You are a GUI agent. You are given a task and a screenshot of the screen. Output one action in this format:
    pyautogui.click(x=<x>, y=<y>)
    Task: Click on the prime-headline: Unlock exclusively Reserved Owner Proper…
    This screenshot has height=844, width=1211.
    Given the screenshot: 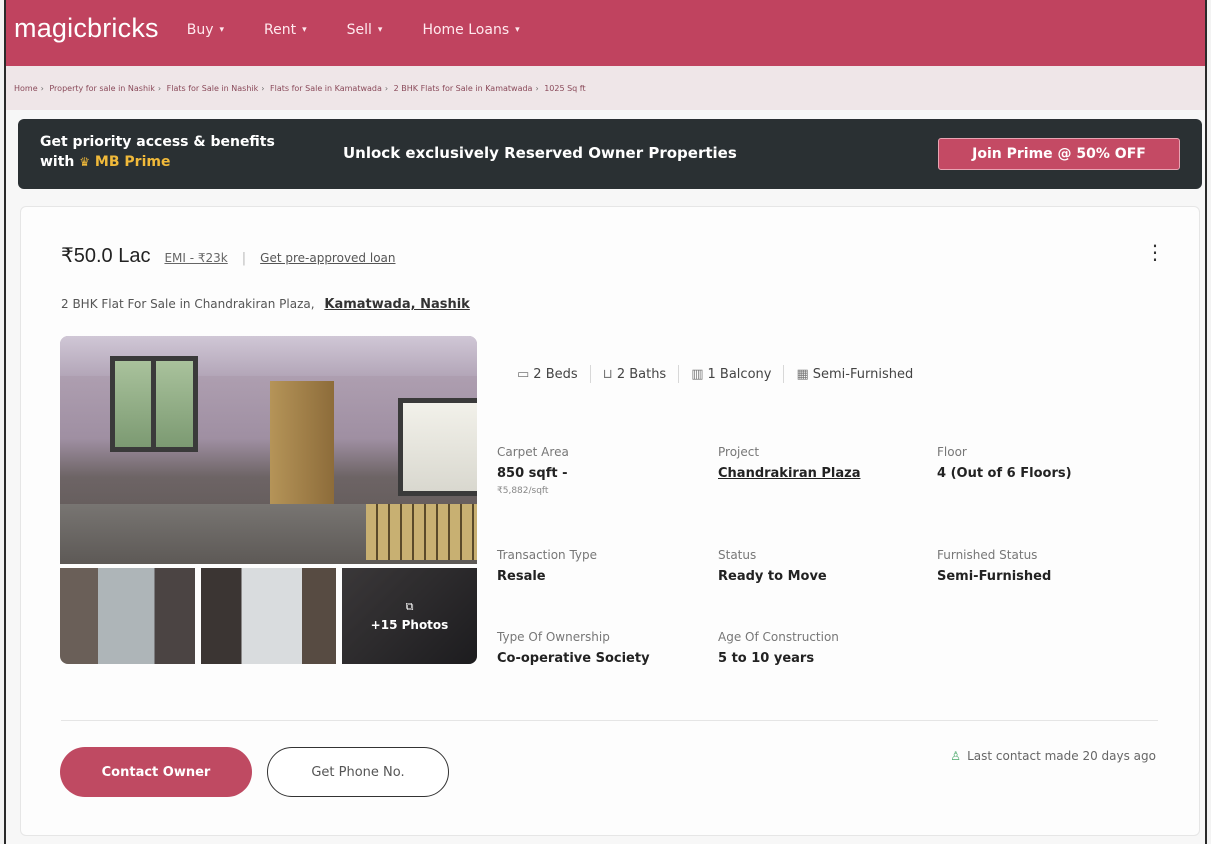 What is the action you would take?
    pyautogui.click(x=540, y=153)
    